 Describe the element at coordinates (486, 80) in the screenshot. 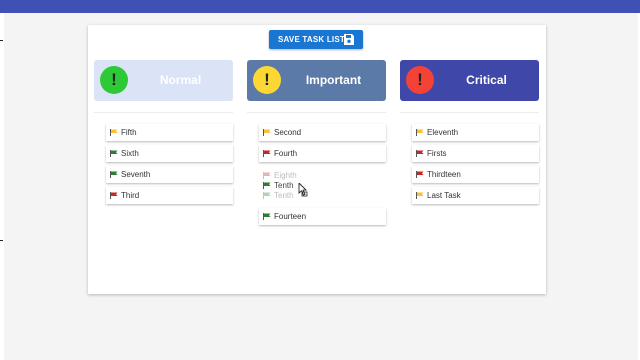

I see `column-title-critical: Critical` at that location.